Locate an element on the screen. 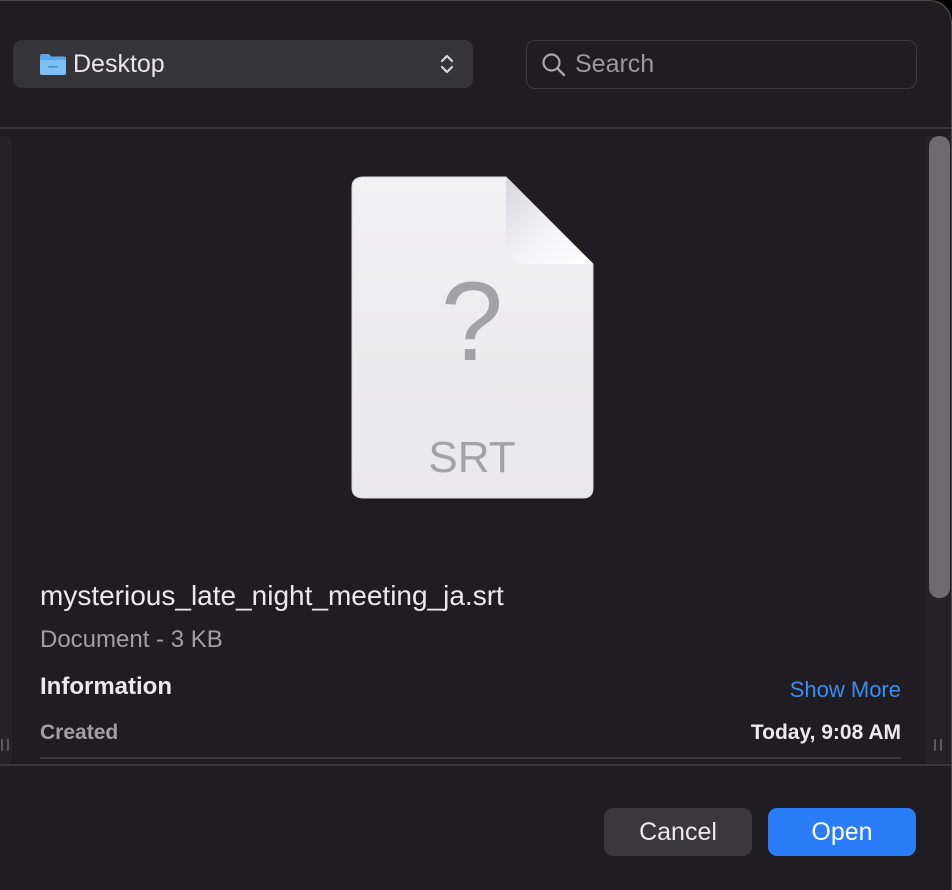 Image resolution: width=952 pixels, height=890 pixels. information-heading: Information is located at coordinates (106, 686).